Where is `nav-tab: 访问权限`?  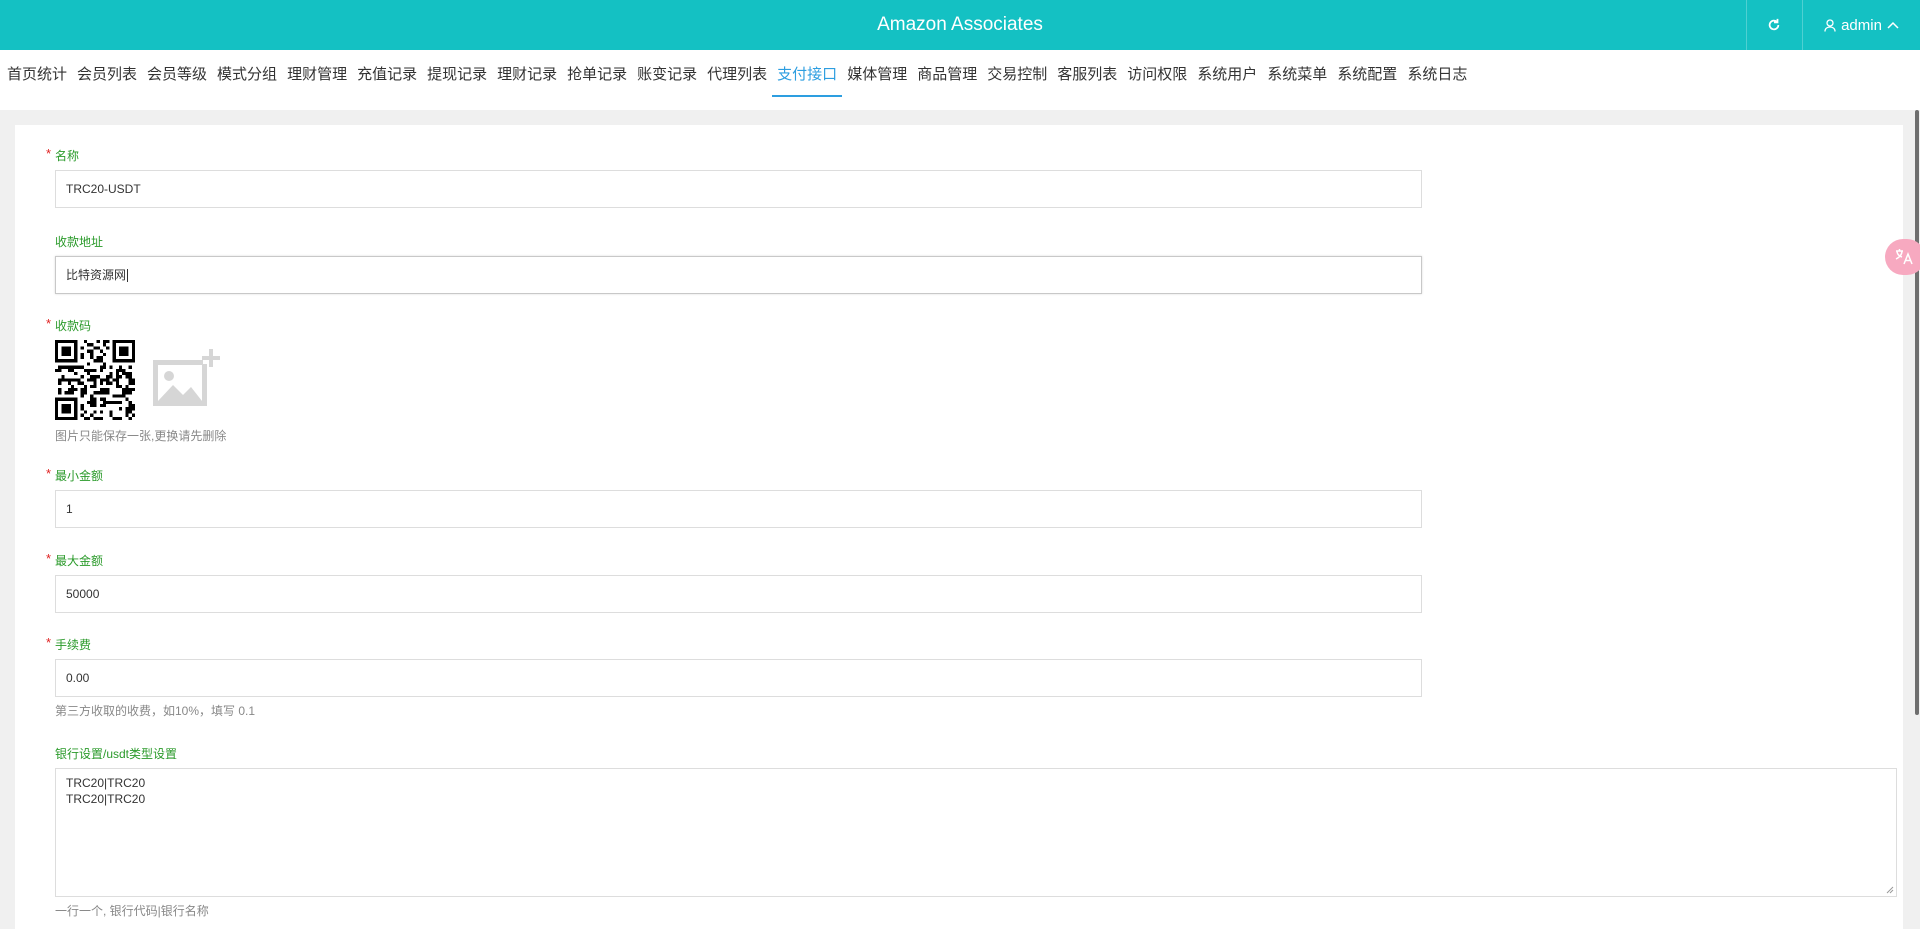
nav-tab: 访问权限 is located at coordinates (1157, 75).